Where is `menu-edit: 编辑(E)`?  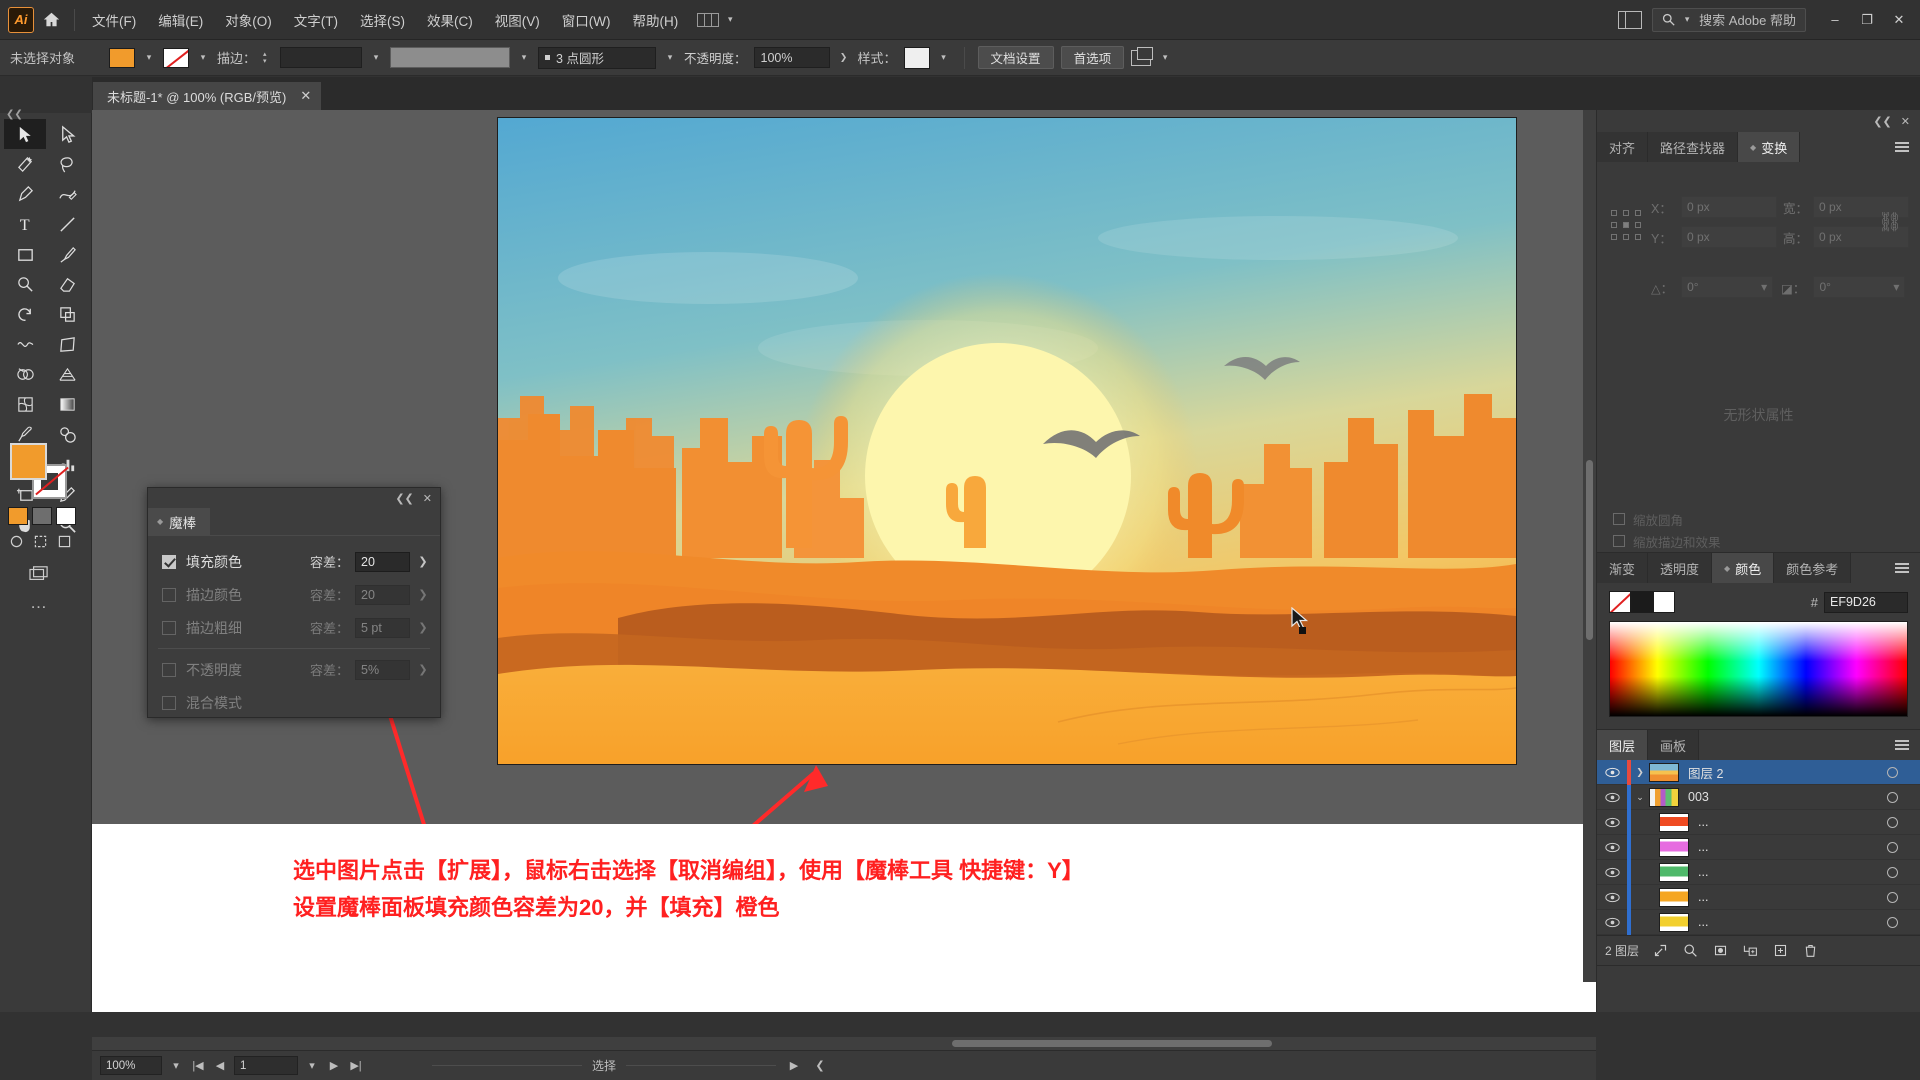
menu-edit: 编辑(E) is located at coordinates (180, 20).